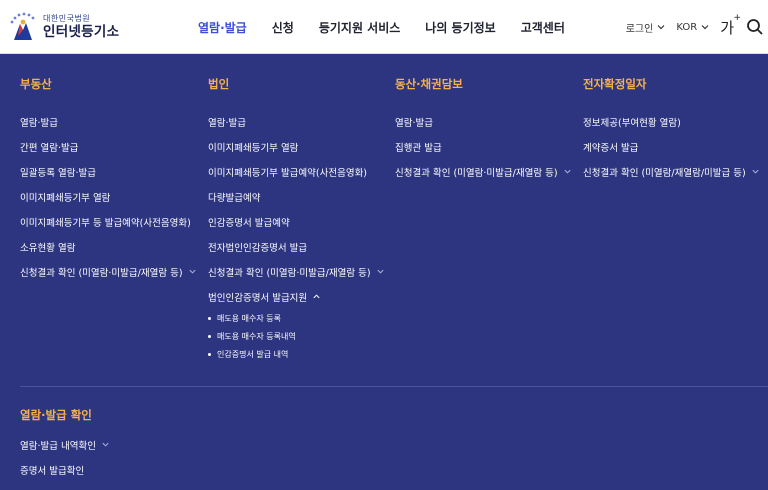 The height and width of the screenshot is (490, 768). What do you see at coordinates (283, 27) in the screenshot?
I see `gnb-item-apply: 신청` at bounding box center [283, 27].